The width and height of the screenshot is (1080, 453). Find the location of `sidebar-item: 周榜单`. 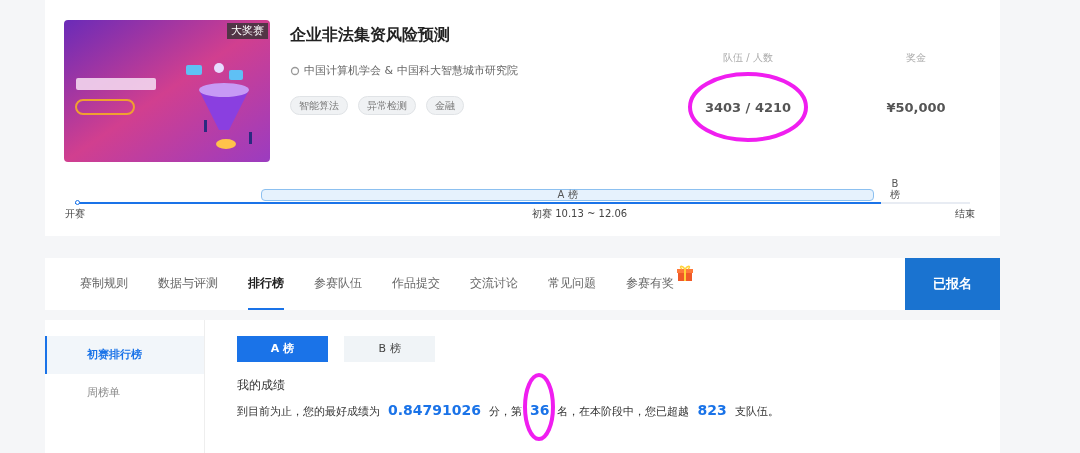

sidebar-item: 周榜单 is located at coordinates (124, 393).